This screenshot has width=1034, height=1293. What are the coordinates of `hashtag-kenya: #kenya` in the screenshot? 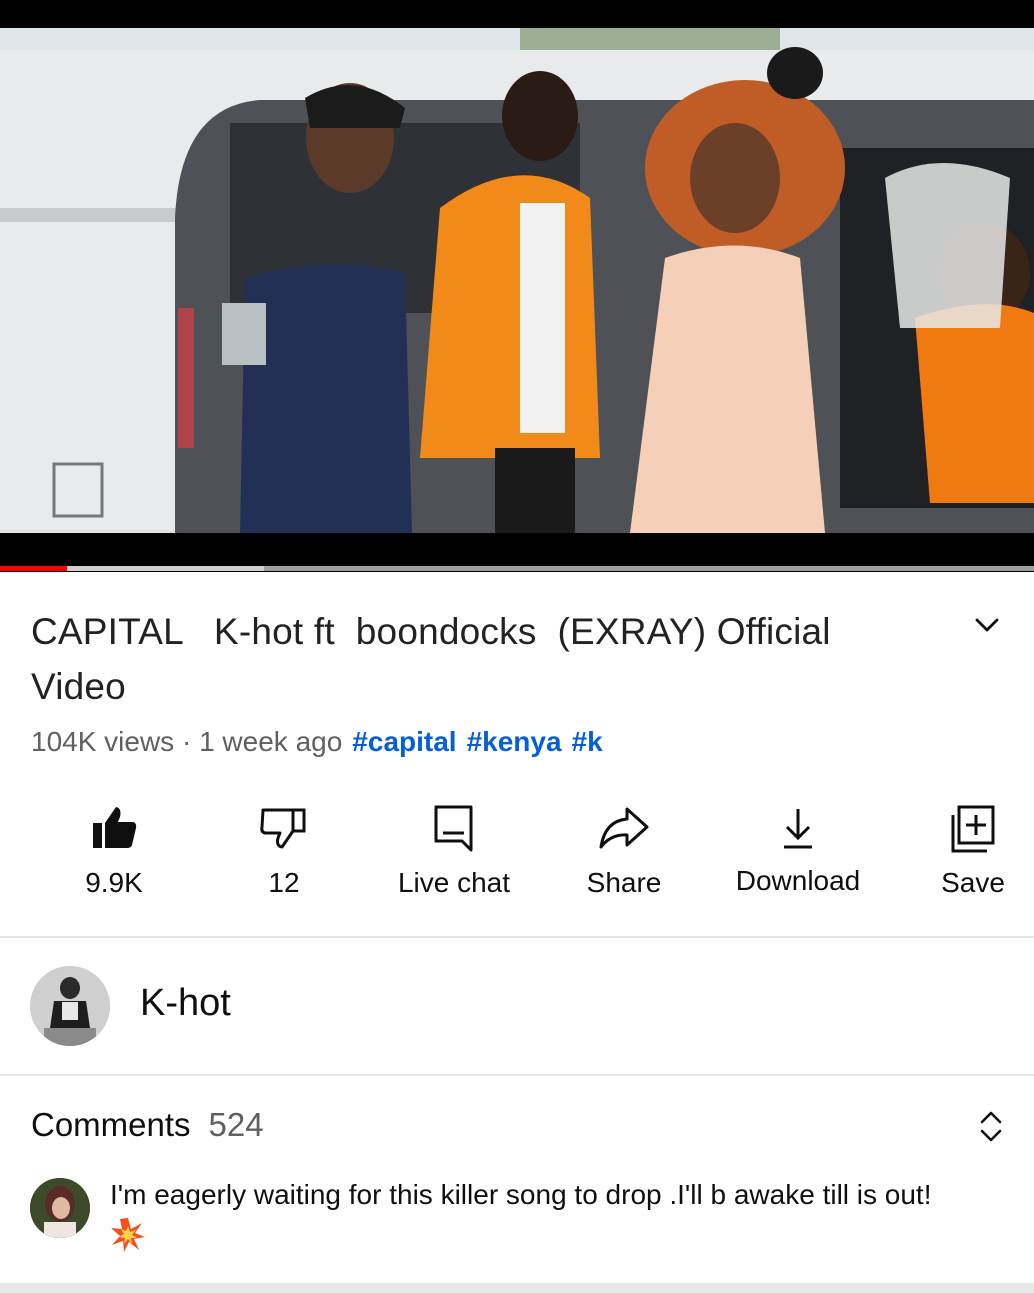 It's located at (514, 741).